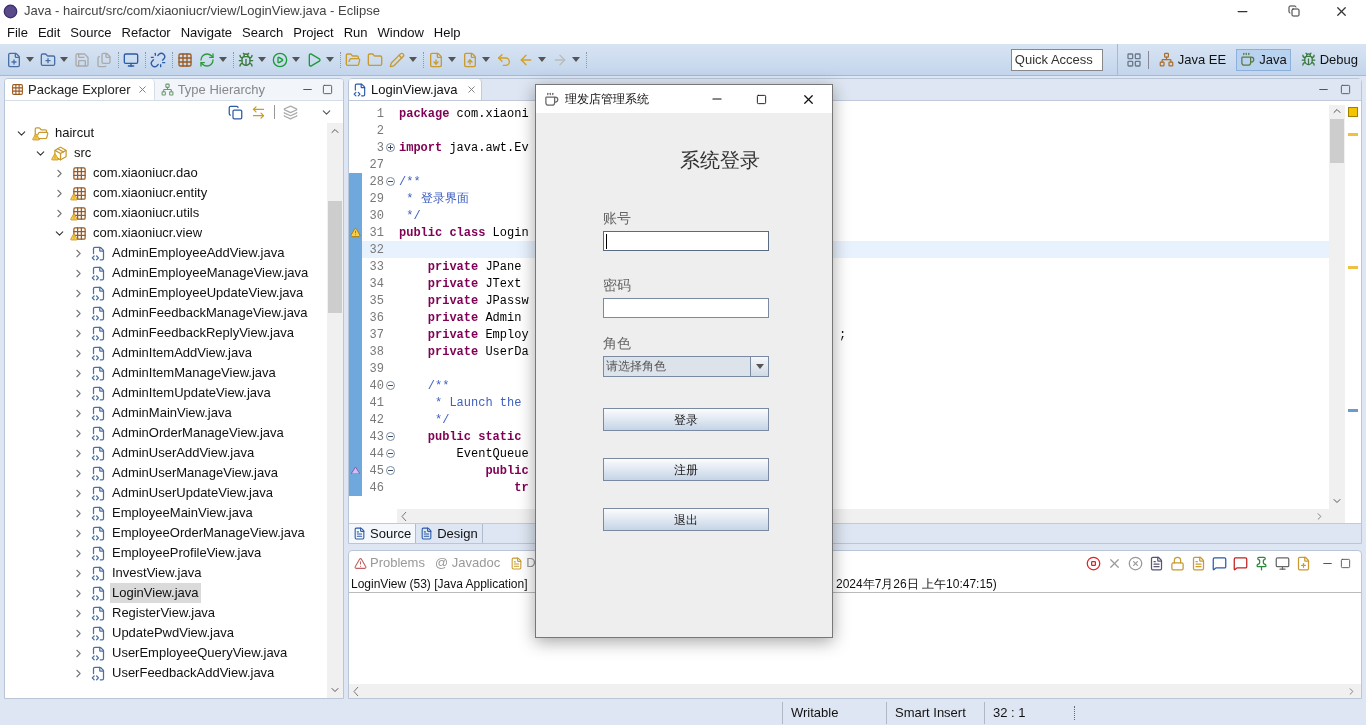 This screenshot has height=725, width=1366. What do you see at coordinates (855, 691) in the screenshot?
I see `horizontal-scrollbar` at bounding box center [855, 691].